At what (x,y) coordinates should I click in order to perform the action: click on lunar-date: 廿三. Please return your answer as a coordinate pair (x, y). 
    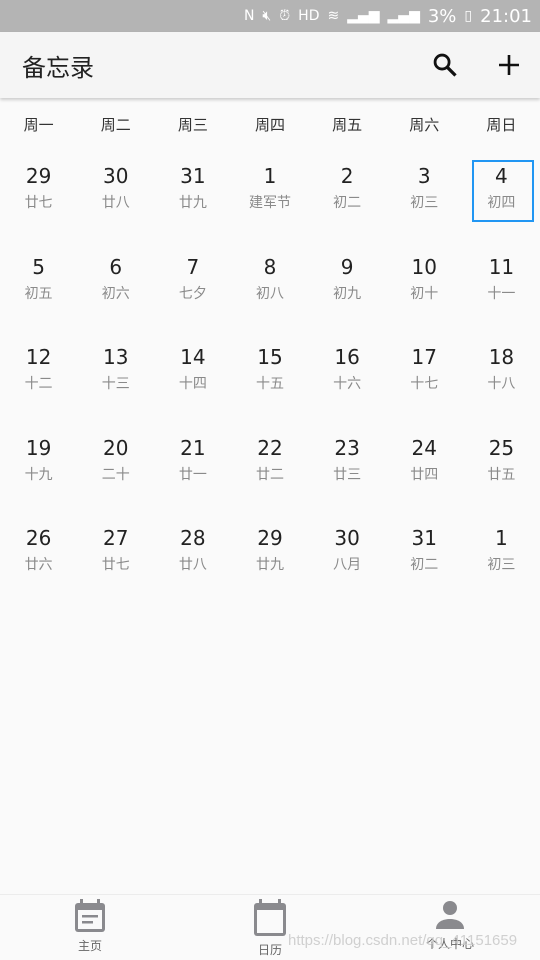
    Looking at the image, I should click on (347, 474).